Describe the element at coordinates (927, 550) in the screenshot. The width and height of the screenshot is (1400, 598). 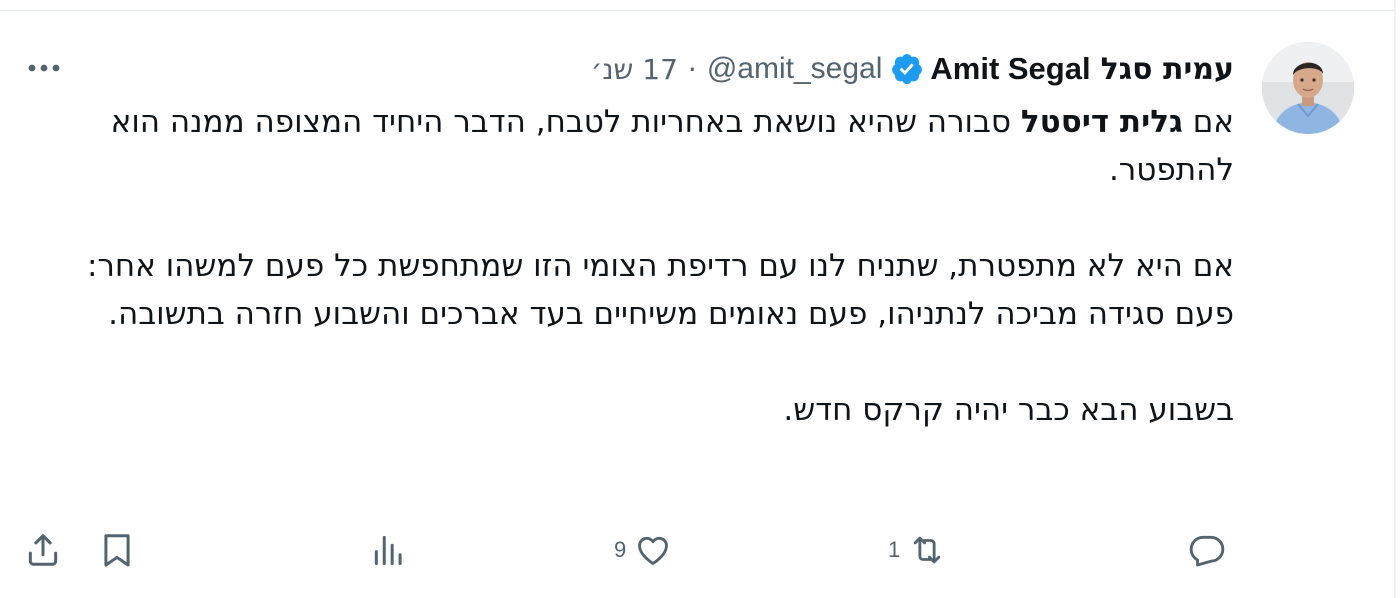
I see `retweet-icon` at that location.